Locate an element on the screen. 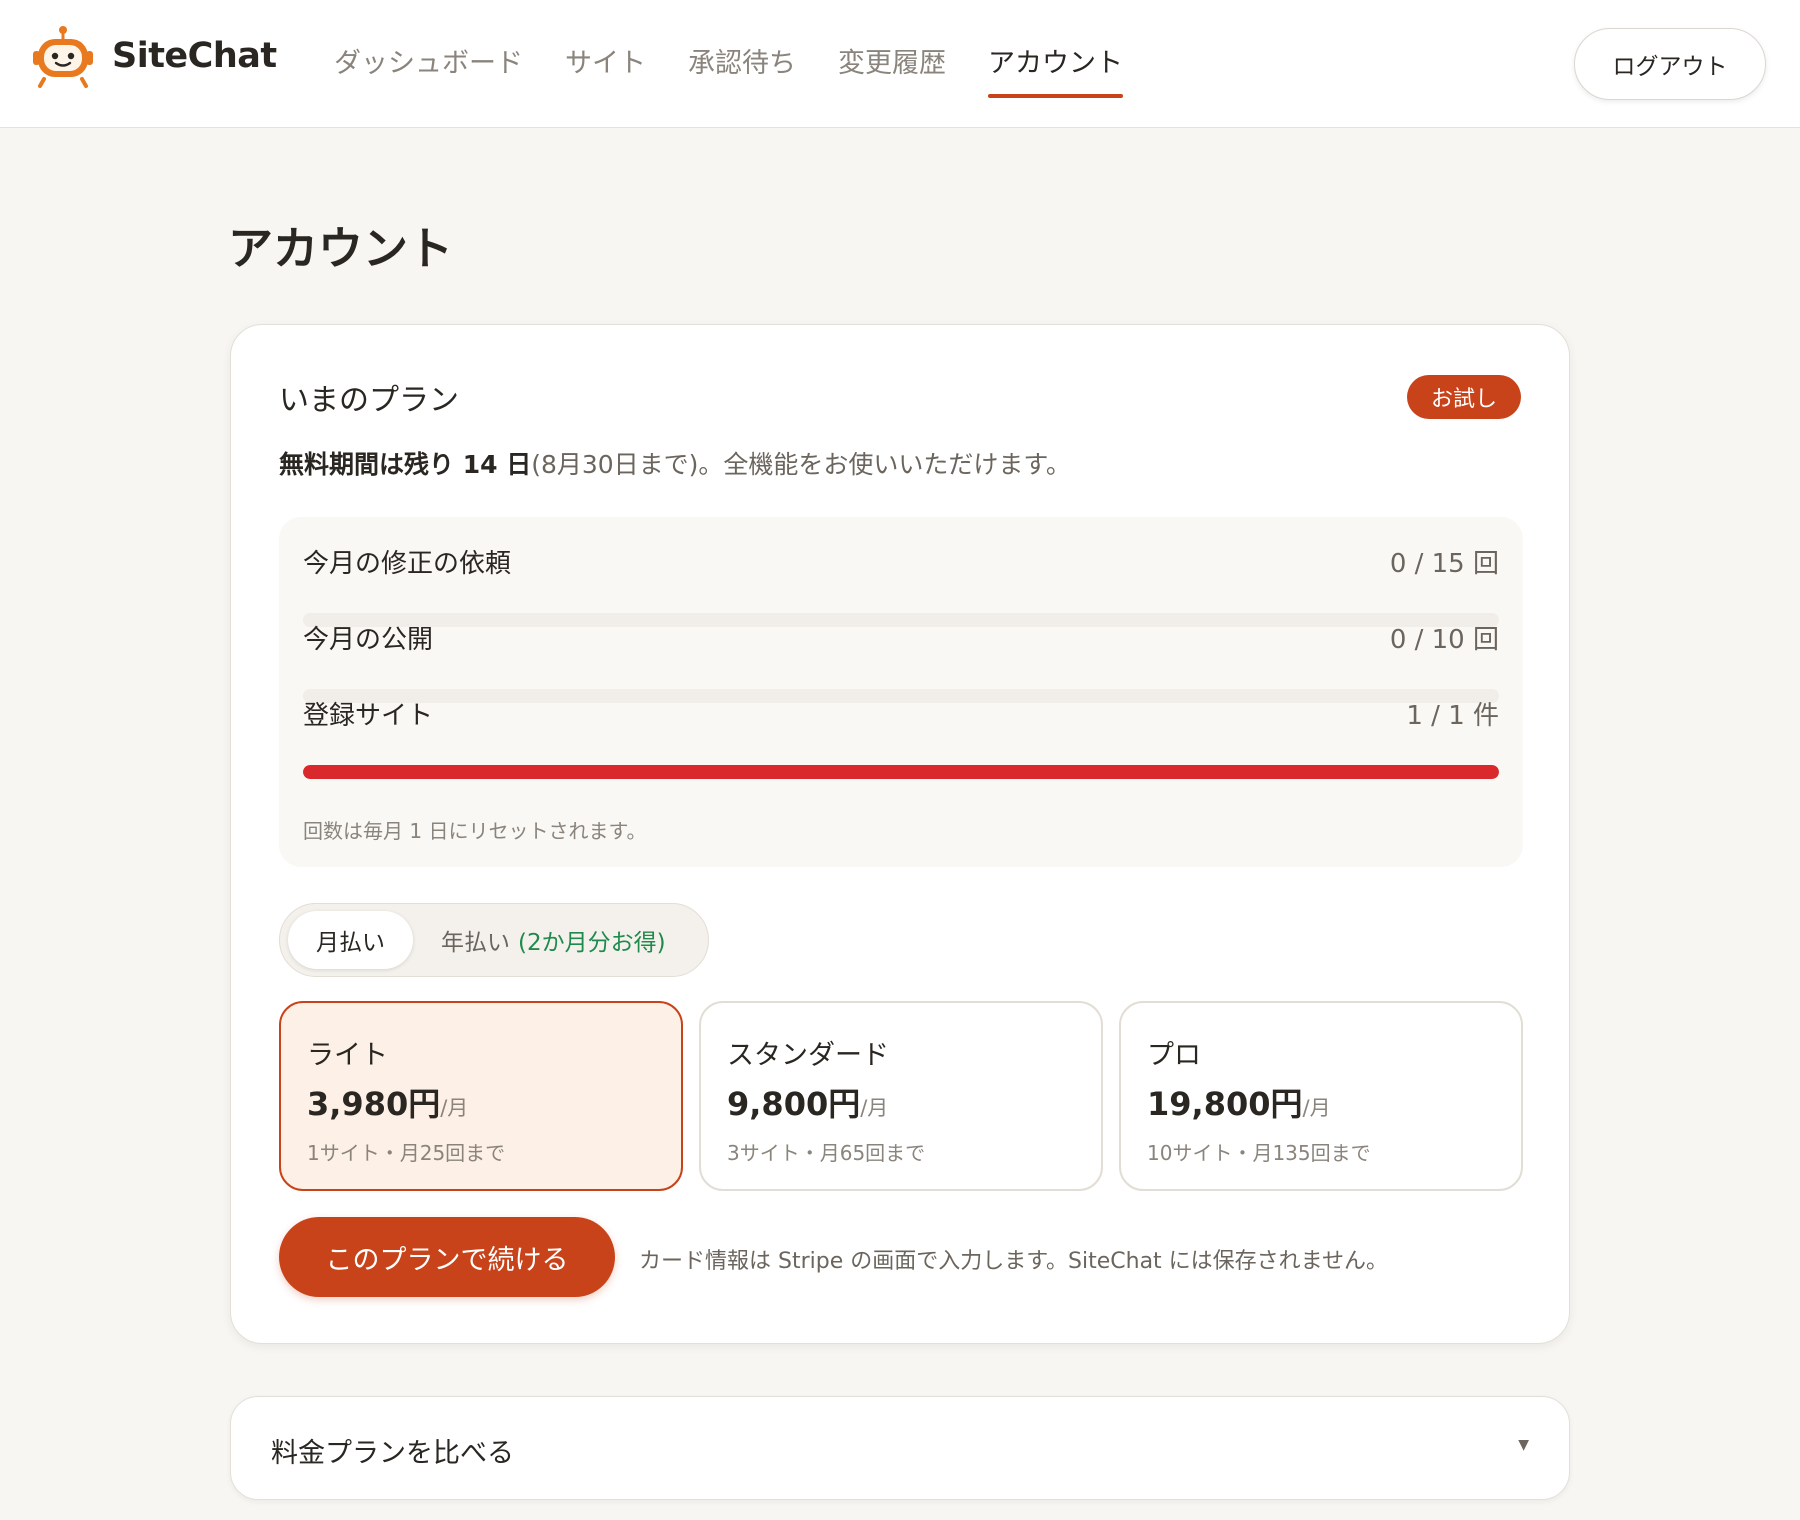  plan-option-pro: プロ 19,800円/月 10サイト・月135回まで is located at coordinates (1321, 1096).